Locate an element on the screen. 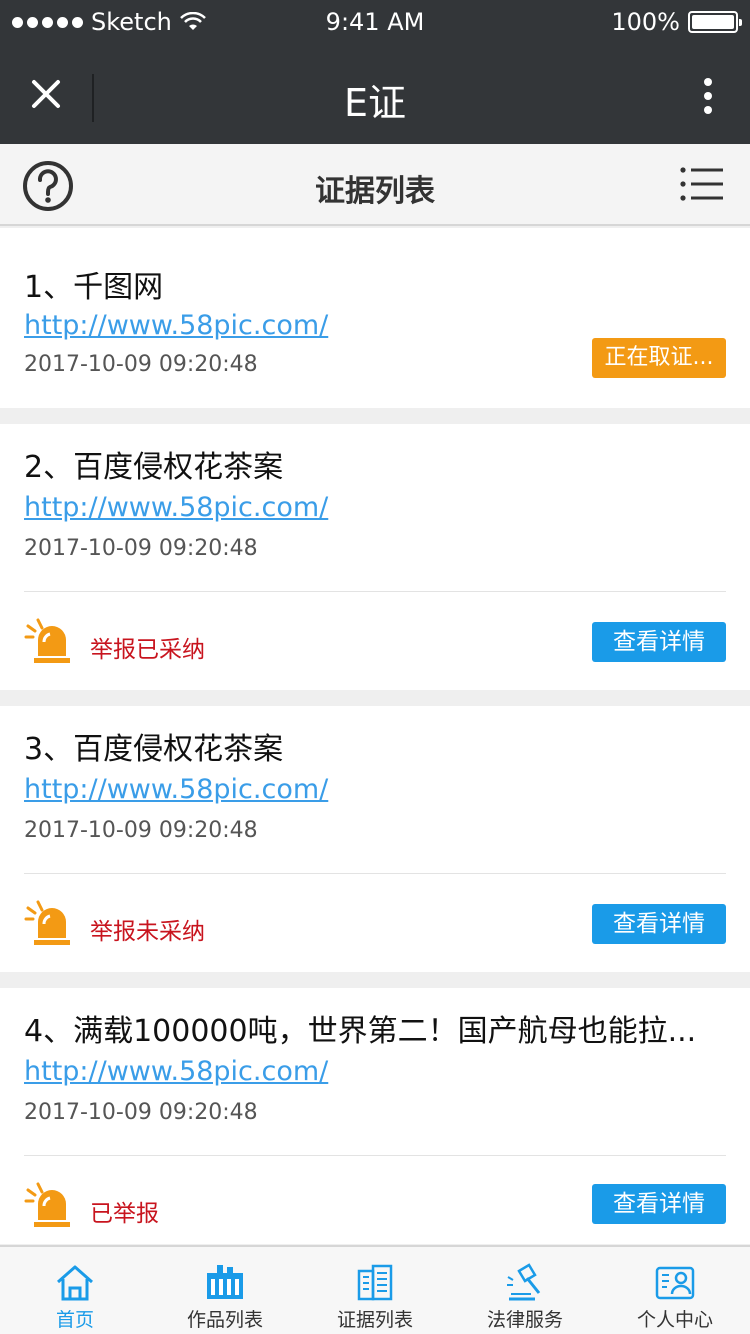 The height and width of the screenshot is (1334, 750). evidence-list-icon is located at coordinates (375, 1282).